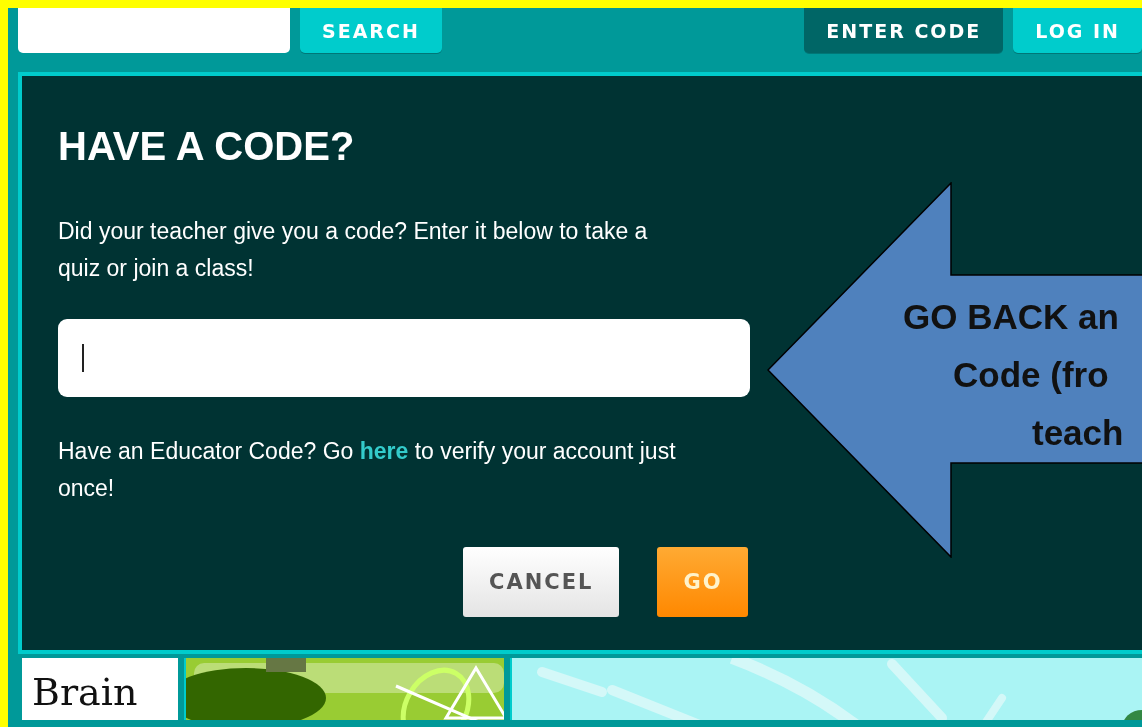 Image resolution: width=1142 pixels, height=727 pixels. I want to click on cancel-button: CANCEL, so click(541, 582).